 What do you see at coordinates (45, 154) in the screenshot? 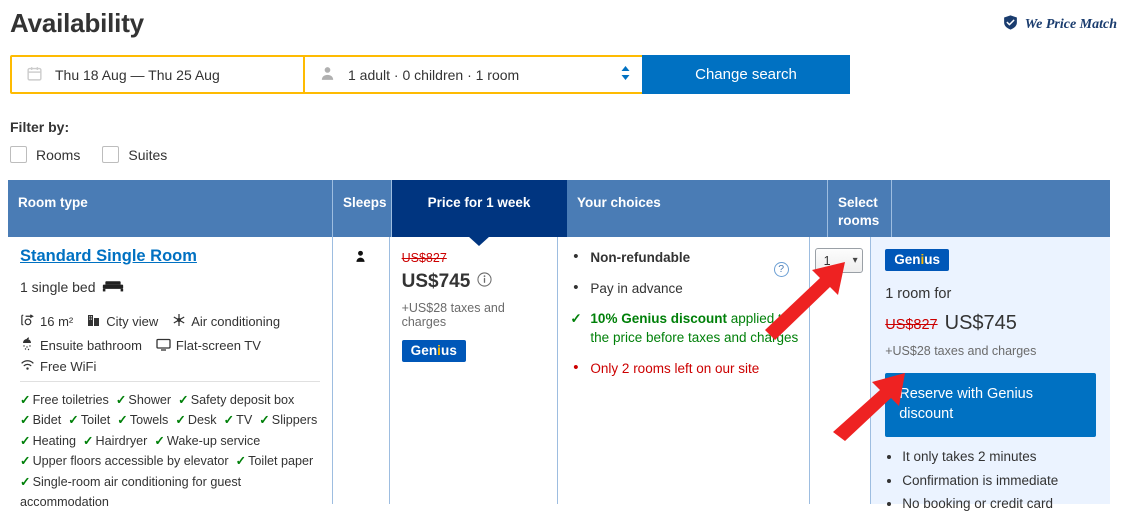
I see `filter-checkbox-rooms: Rooms` at bounding box center [45, 154].